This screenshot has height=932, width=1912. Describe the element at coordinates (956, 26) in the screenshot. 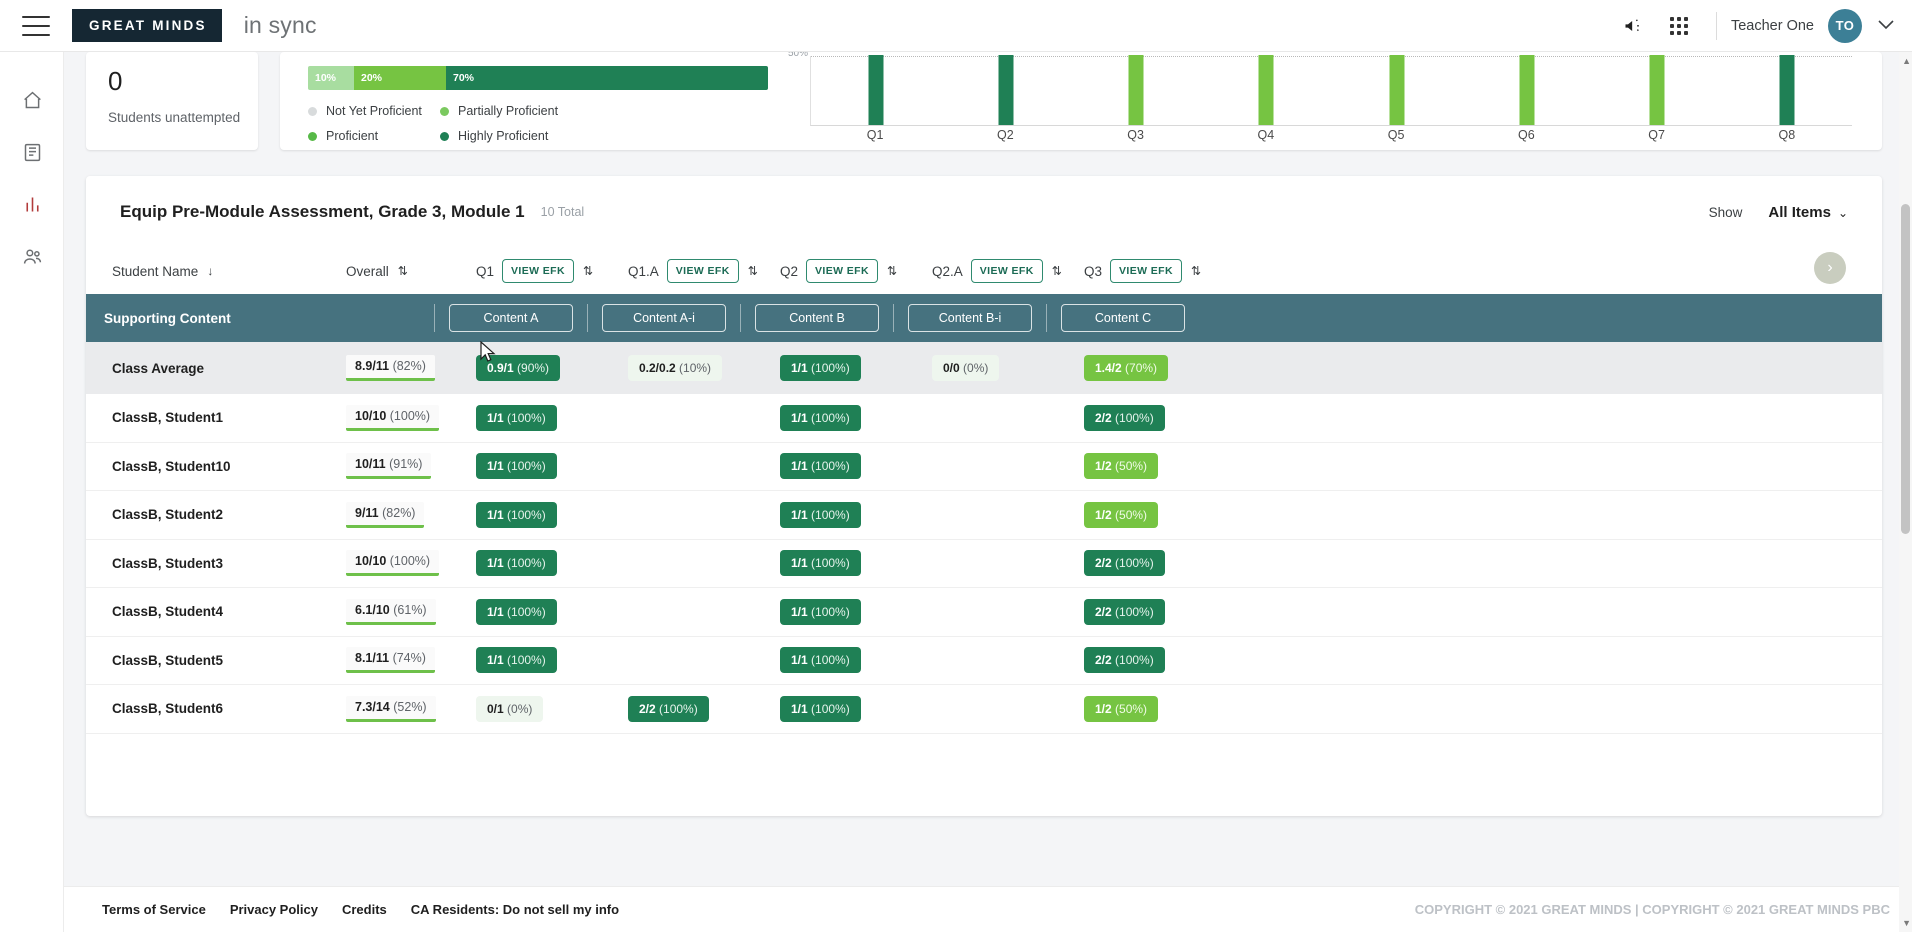

I see `top-header: GREAT MINDS in sync Teacher One TO` at that location.